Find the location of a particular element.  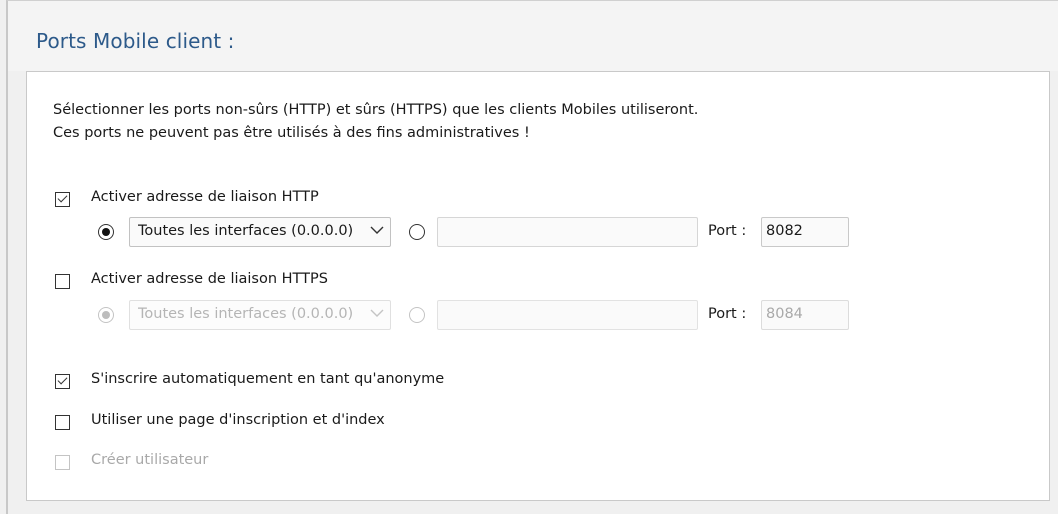

enable-https-checkbox is located at coordinates (62, 281).